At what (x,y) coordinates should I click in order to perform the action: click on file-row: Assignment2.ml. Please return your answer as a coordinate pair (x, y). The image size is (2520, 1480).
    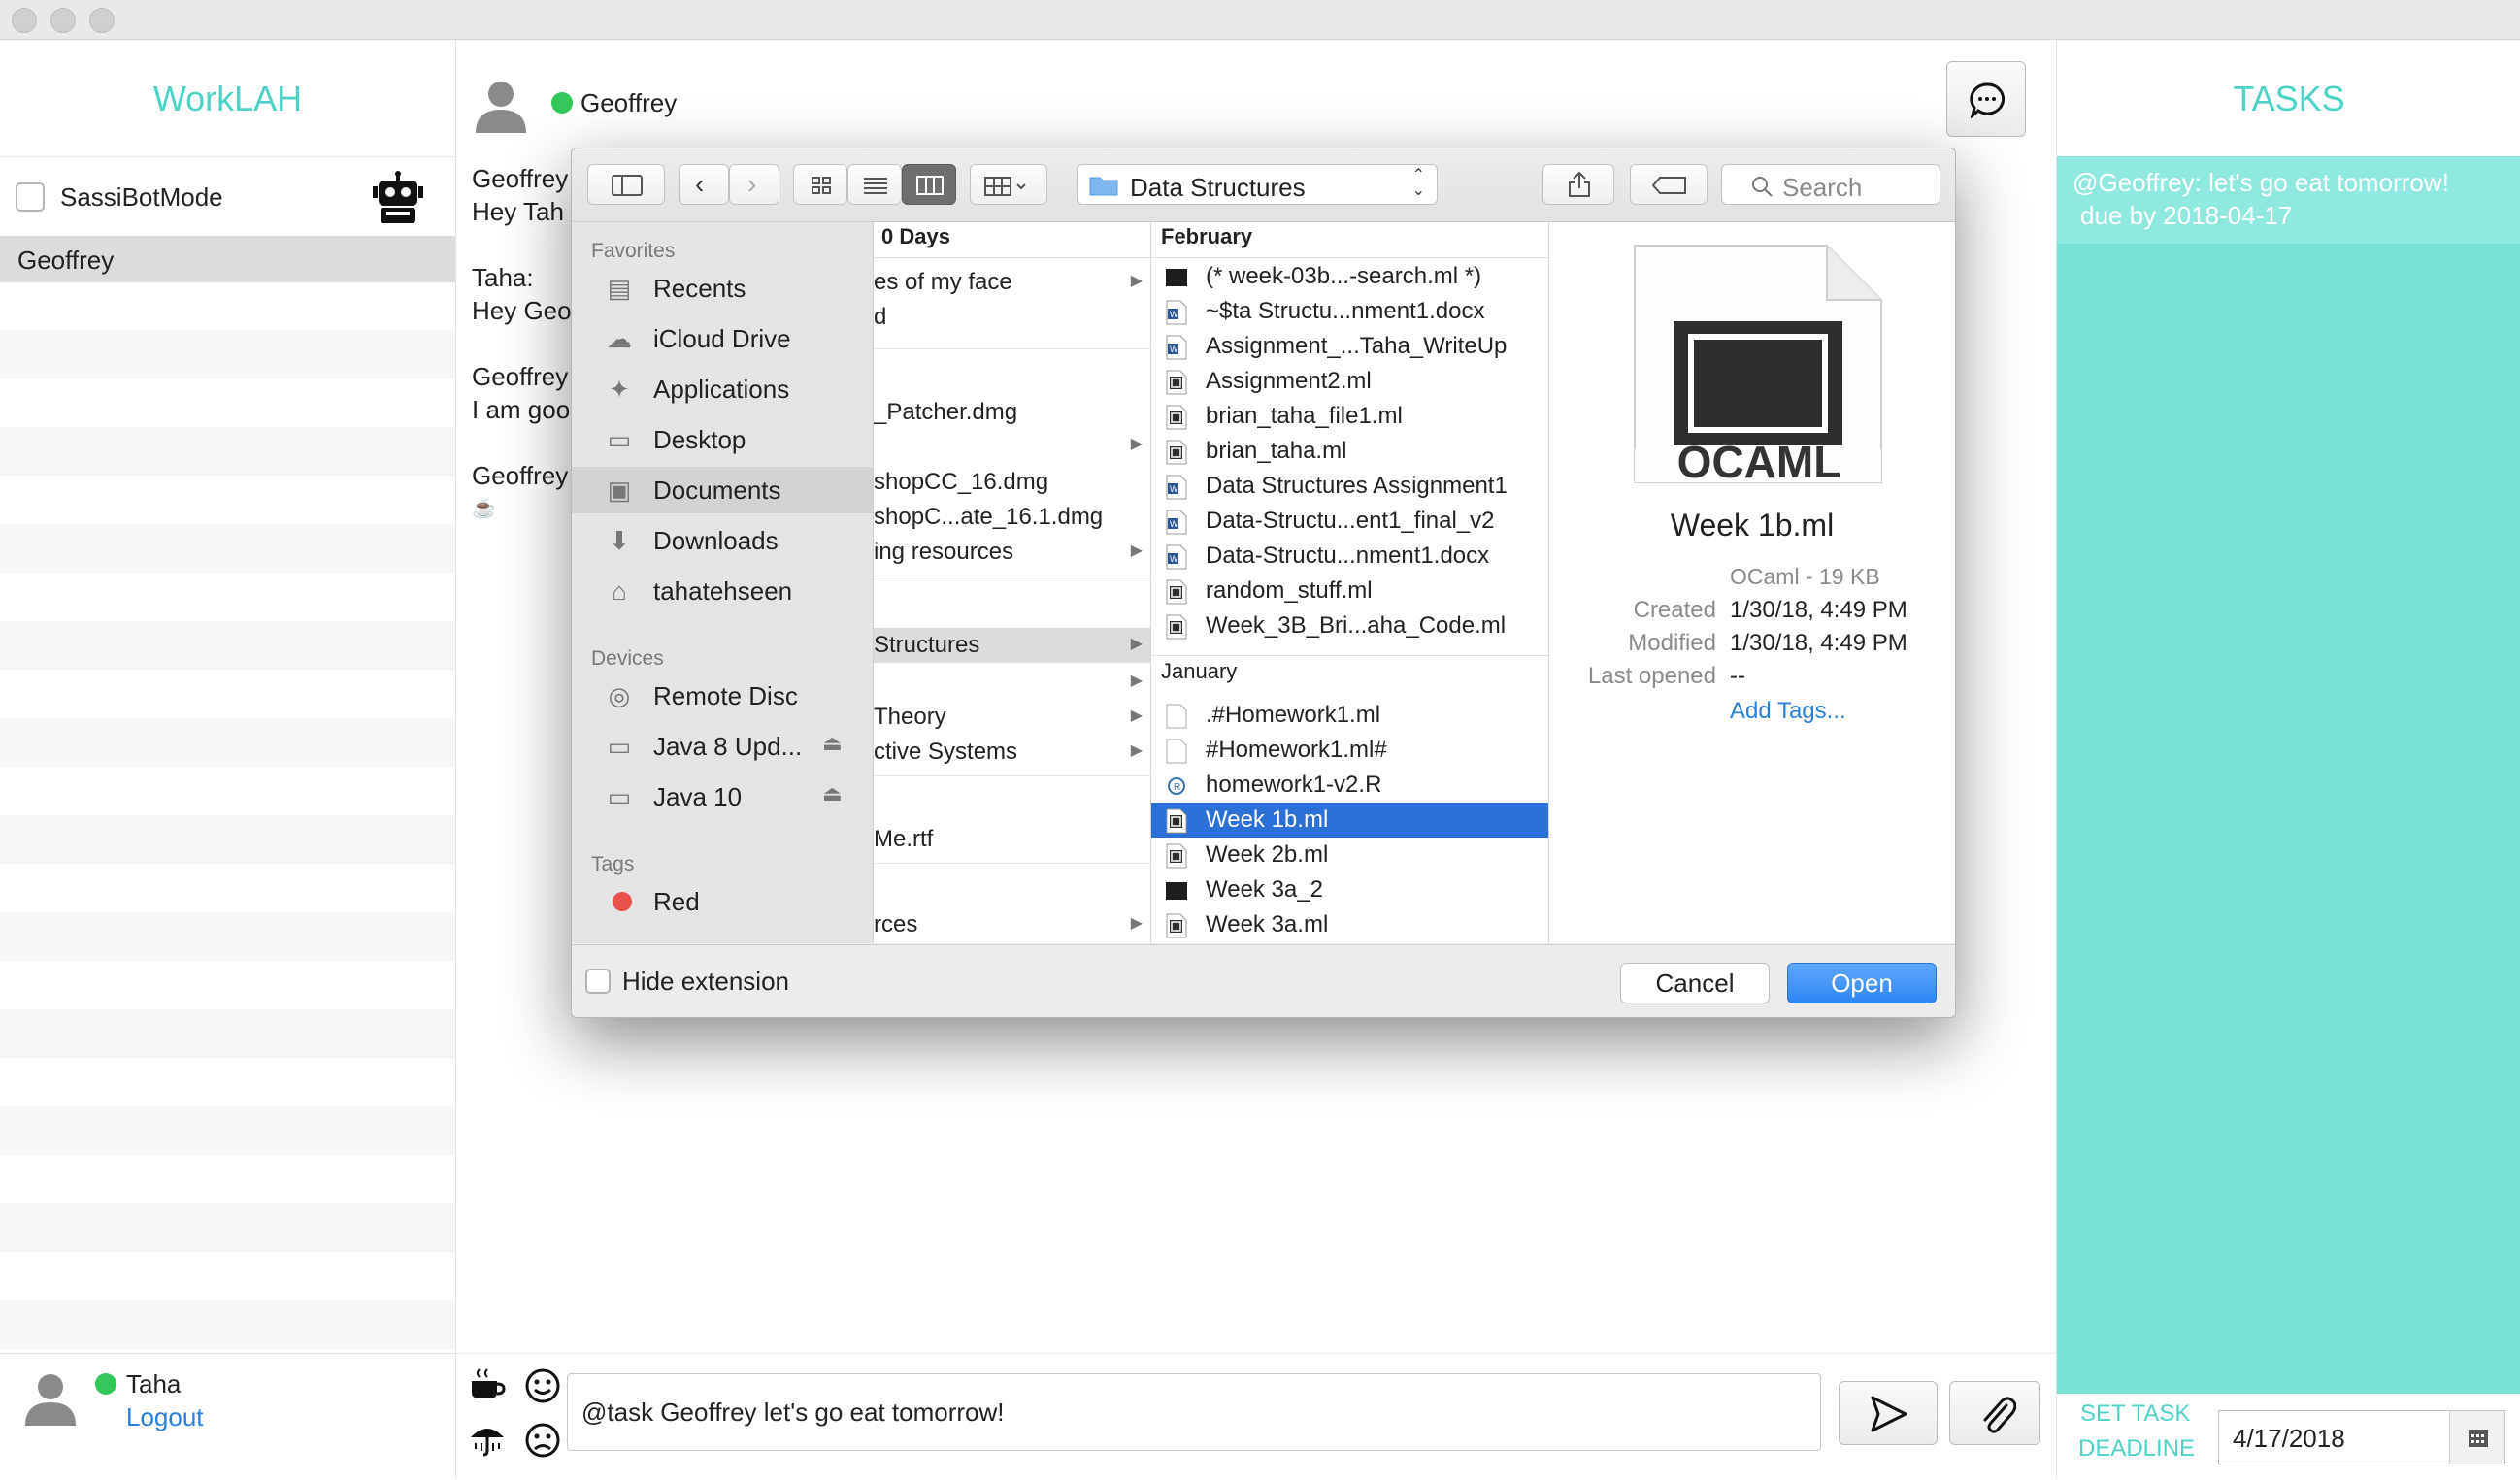
    Looking at the image, I should click on (1349, 382).